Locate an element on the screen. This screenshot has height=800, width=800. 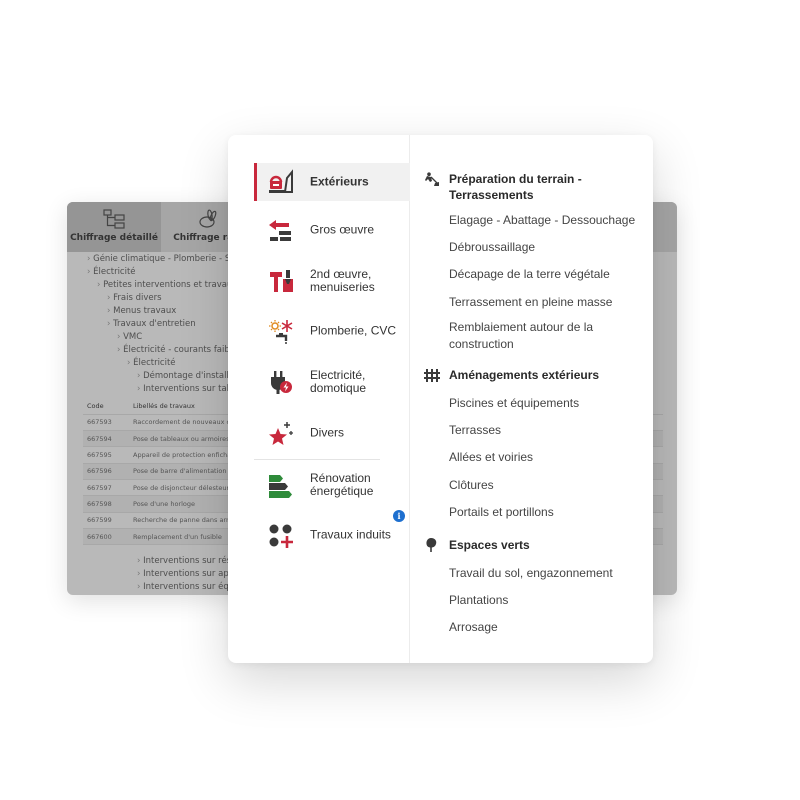
fence-icon is located at coordinates (432, 375).